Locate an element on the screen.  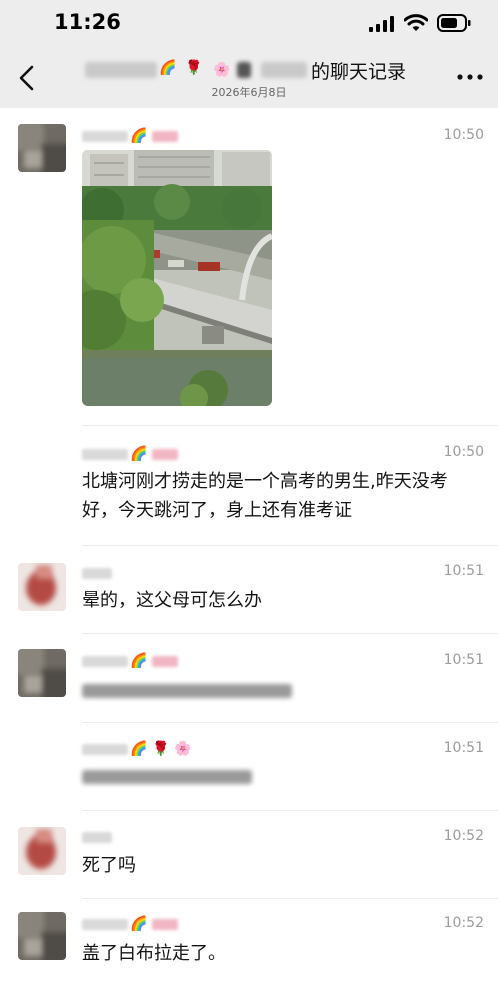
rainbow-emoji: 🌈 is located at coordinates (168, 68).